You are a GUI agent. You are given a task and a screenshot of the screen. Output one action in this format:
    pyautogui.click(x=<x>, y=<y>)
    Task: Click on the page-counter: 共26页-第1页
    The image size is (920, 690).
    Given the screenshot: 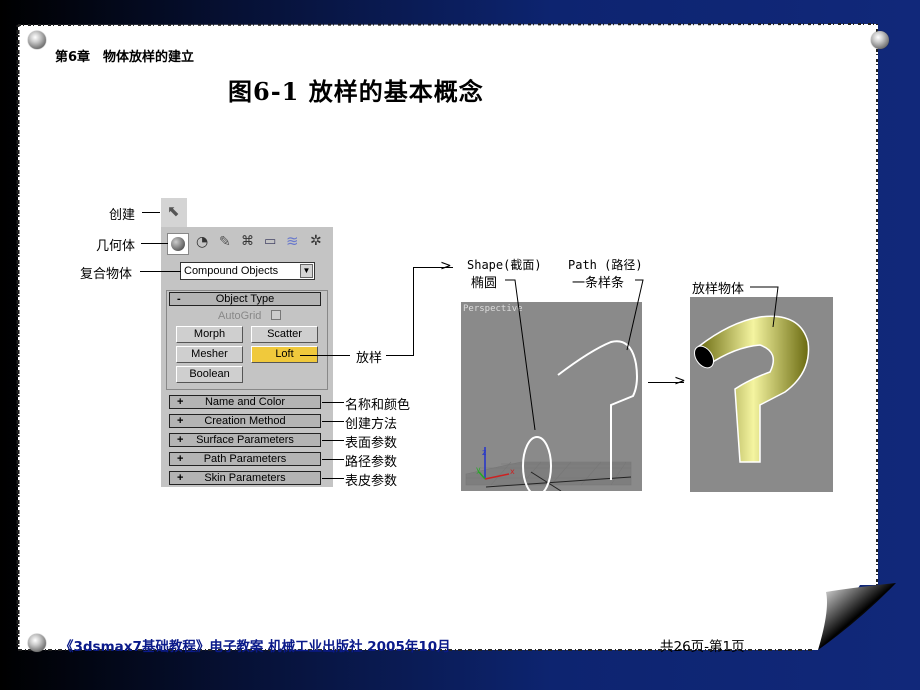 What is the action you would take?
    pyautogui.click(x=702, y=647)
    